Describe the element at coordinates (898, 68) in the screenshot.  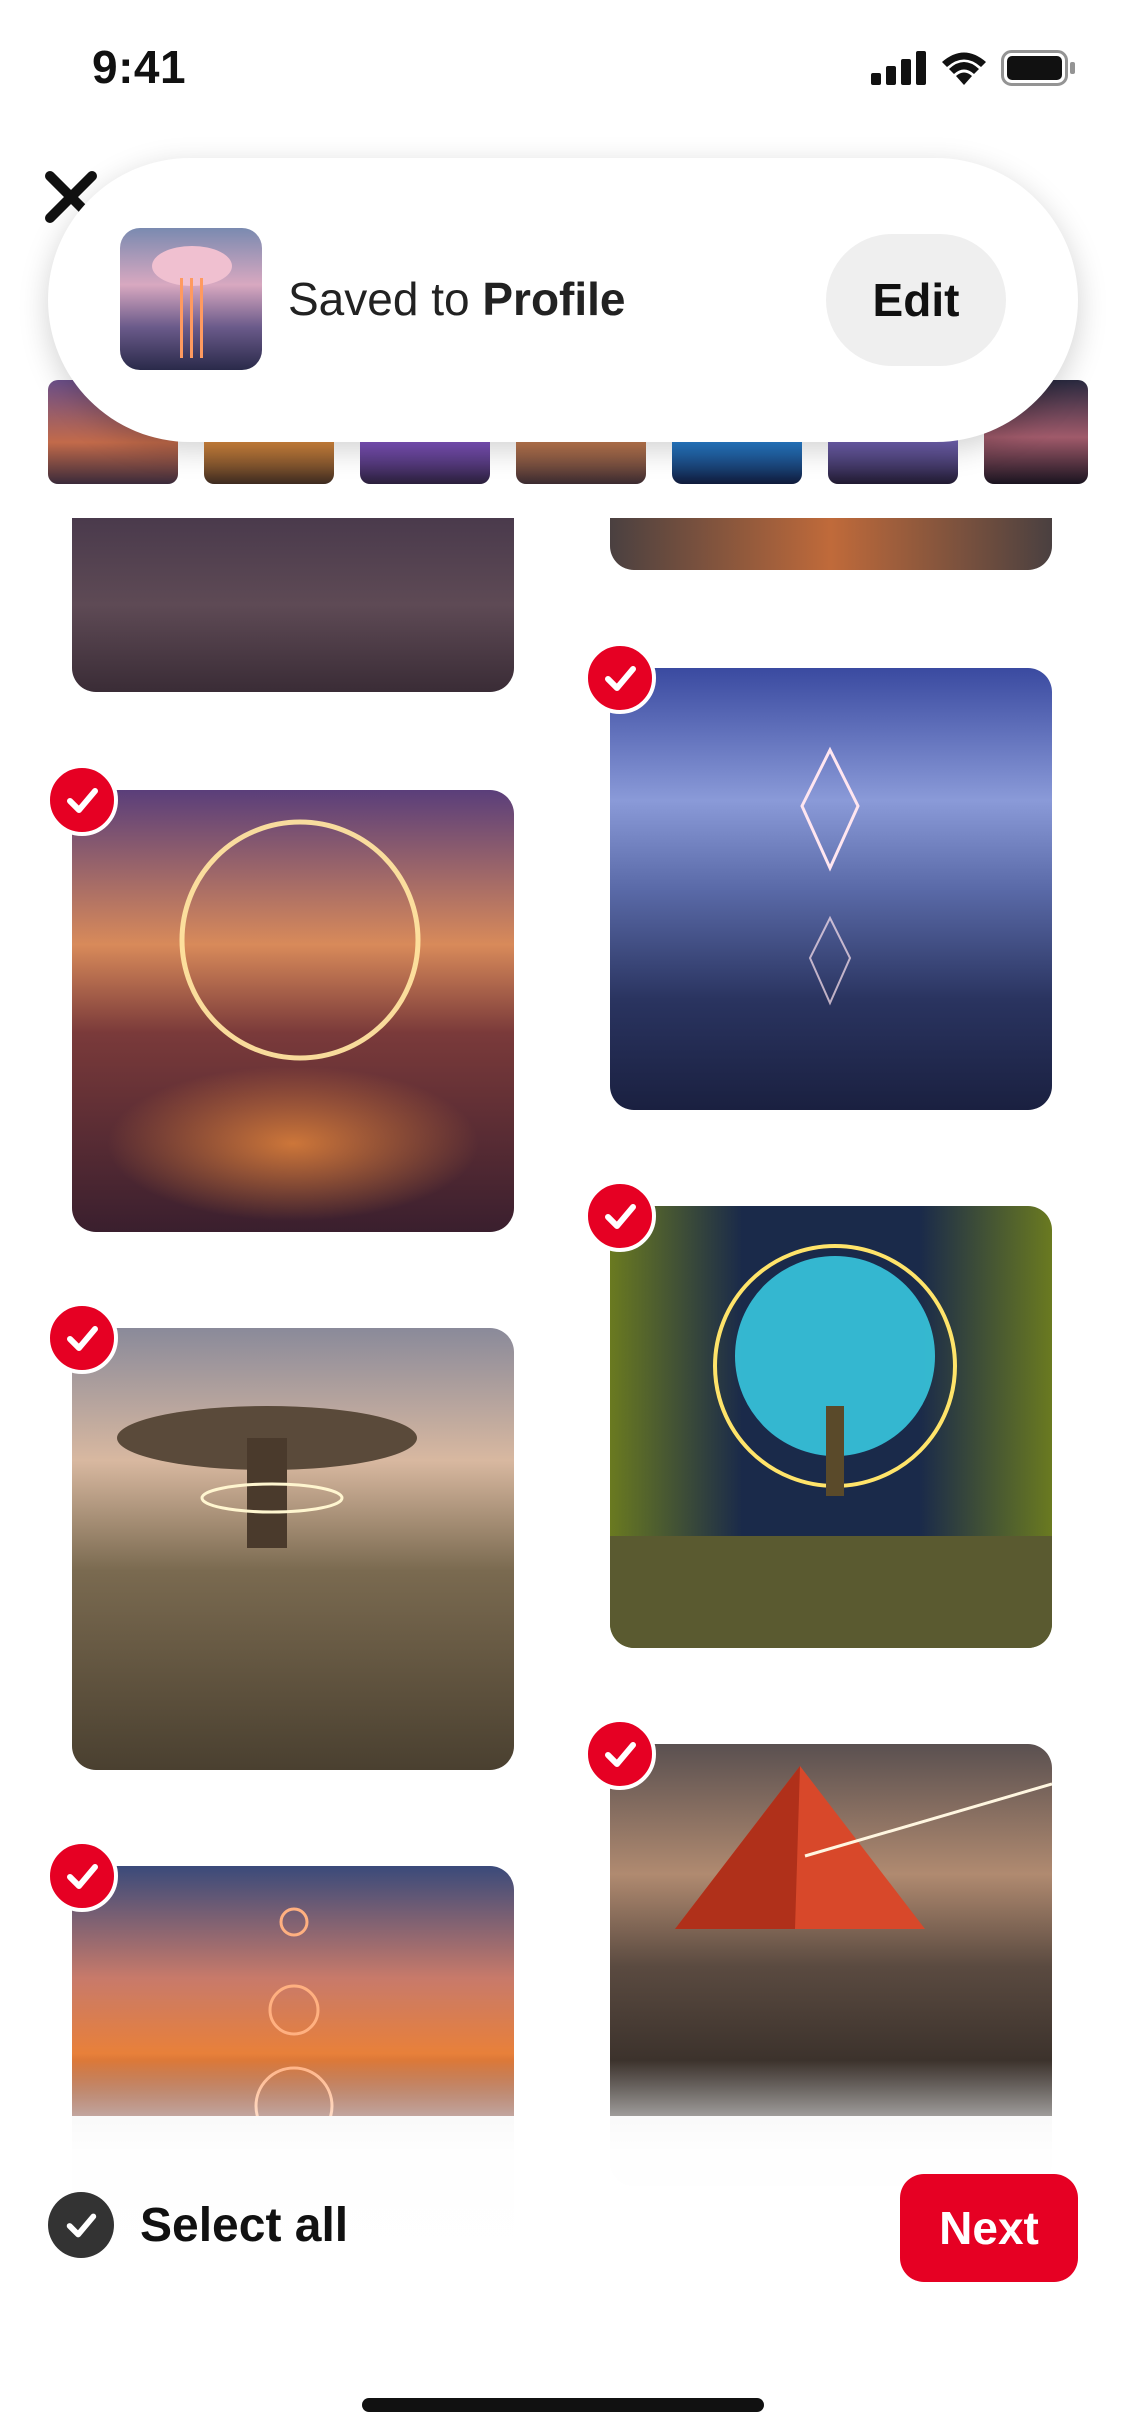
I see `signal-icon` at that location.